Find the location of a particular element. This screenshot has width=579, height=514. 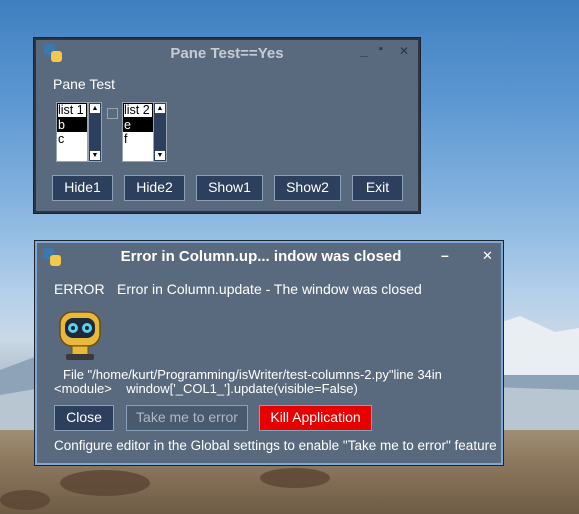

pane-test-titlebar: Pane Test==Yes _ ▪ ✕ is located at coordinates (227, 53).